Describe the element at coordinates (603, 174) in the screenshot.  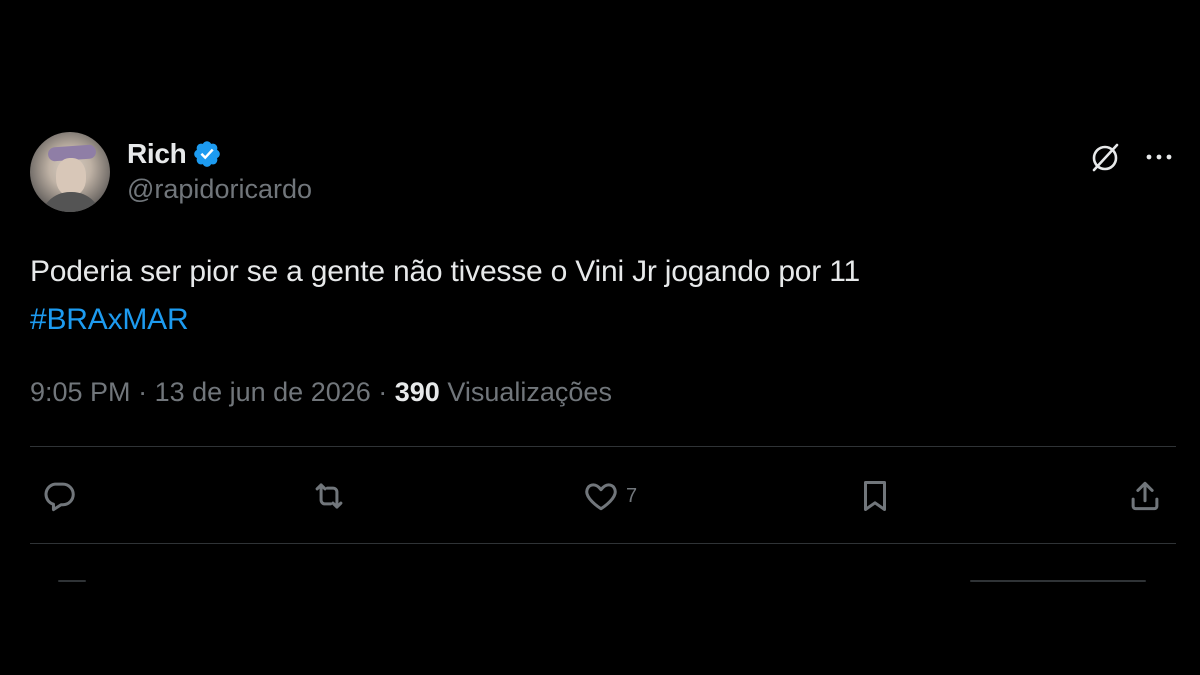
I see `tweet-header: Rich @rapidoricardo` at that location.